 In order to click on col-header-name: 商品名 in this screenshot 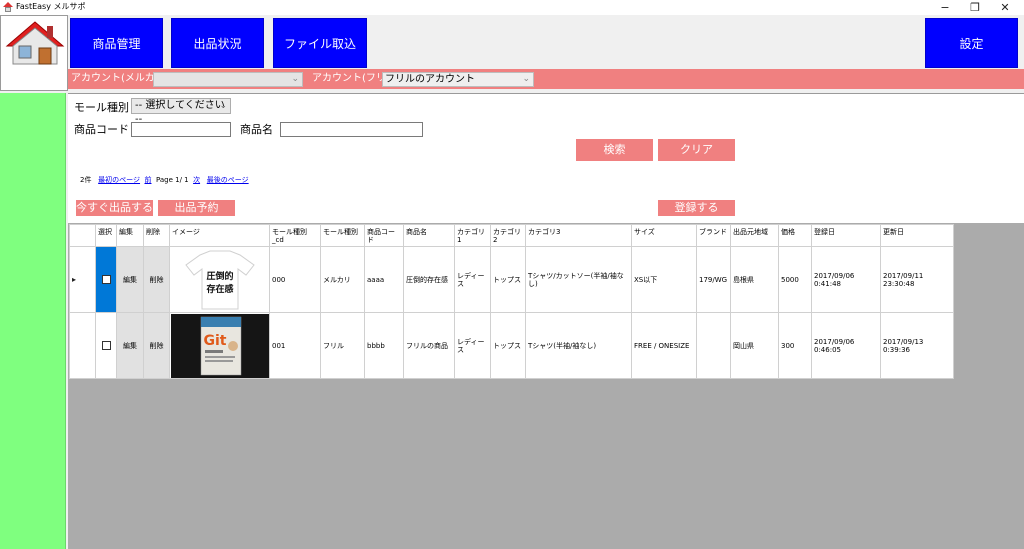, I will do `click(429, 235)`.